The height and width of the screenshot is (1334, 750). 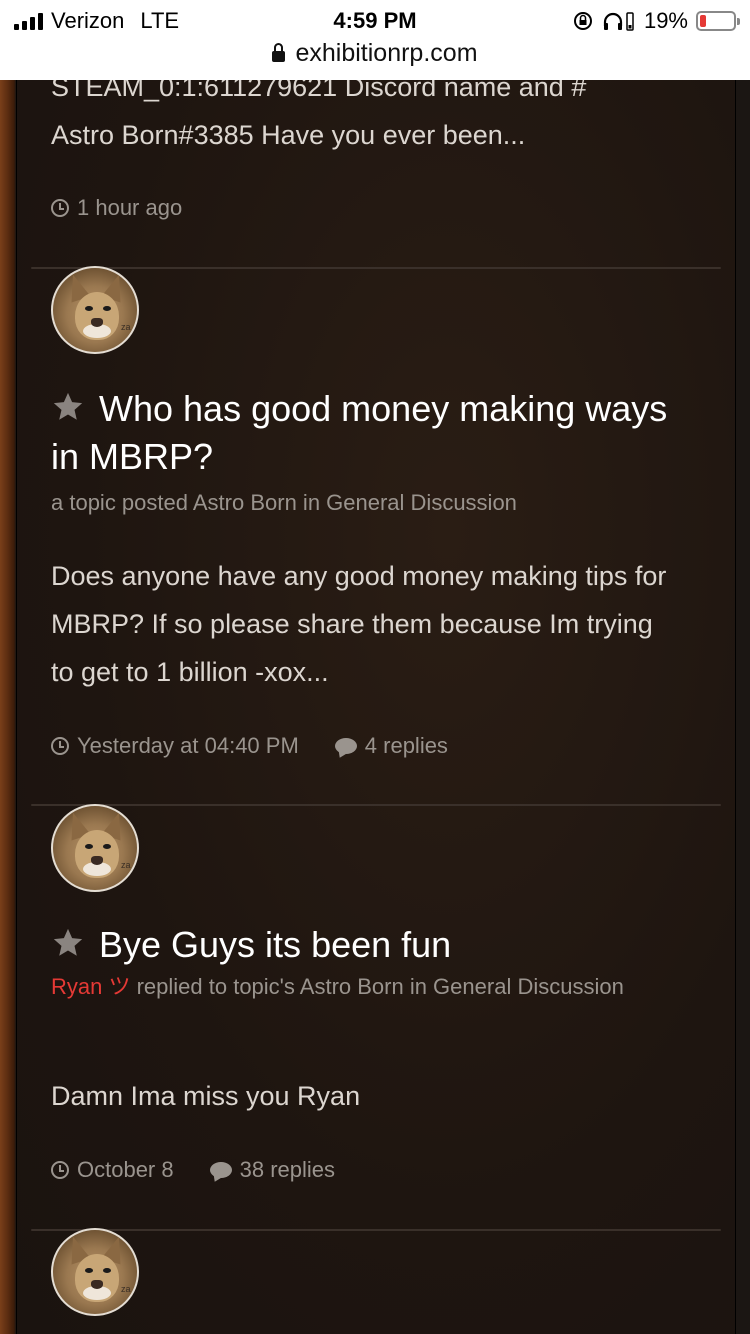 I want to click on carrier-info: Verizon LTE, so click(x=96, y=21).